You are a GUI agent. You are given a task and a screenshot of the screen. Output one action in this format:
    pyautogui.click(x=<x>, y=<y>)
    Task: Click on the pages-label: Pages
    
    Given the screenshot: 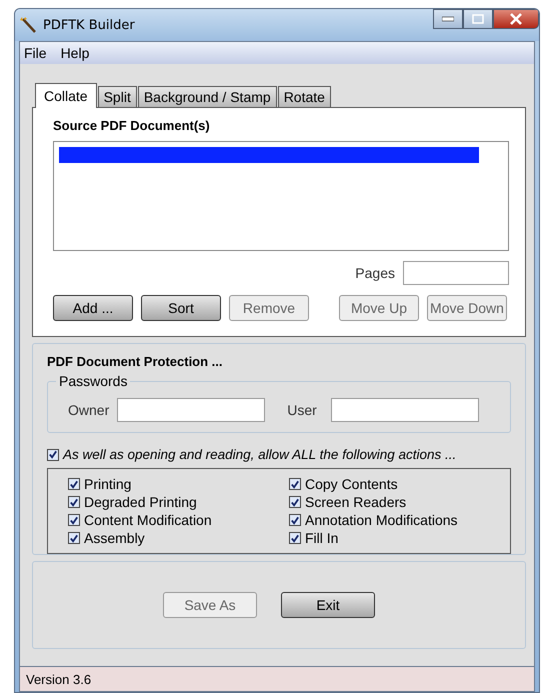 What is the action you would take?
    pyautogui.click(x=375, y=273)
    